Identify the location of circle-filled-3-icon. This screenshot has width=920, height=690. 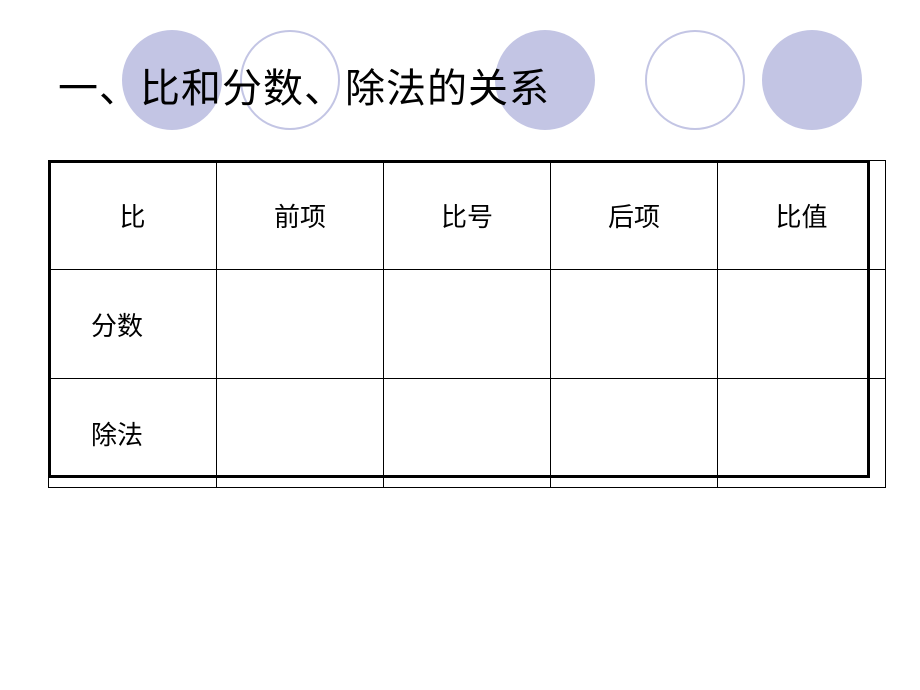
(812, 80).